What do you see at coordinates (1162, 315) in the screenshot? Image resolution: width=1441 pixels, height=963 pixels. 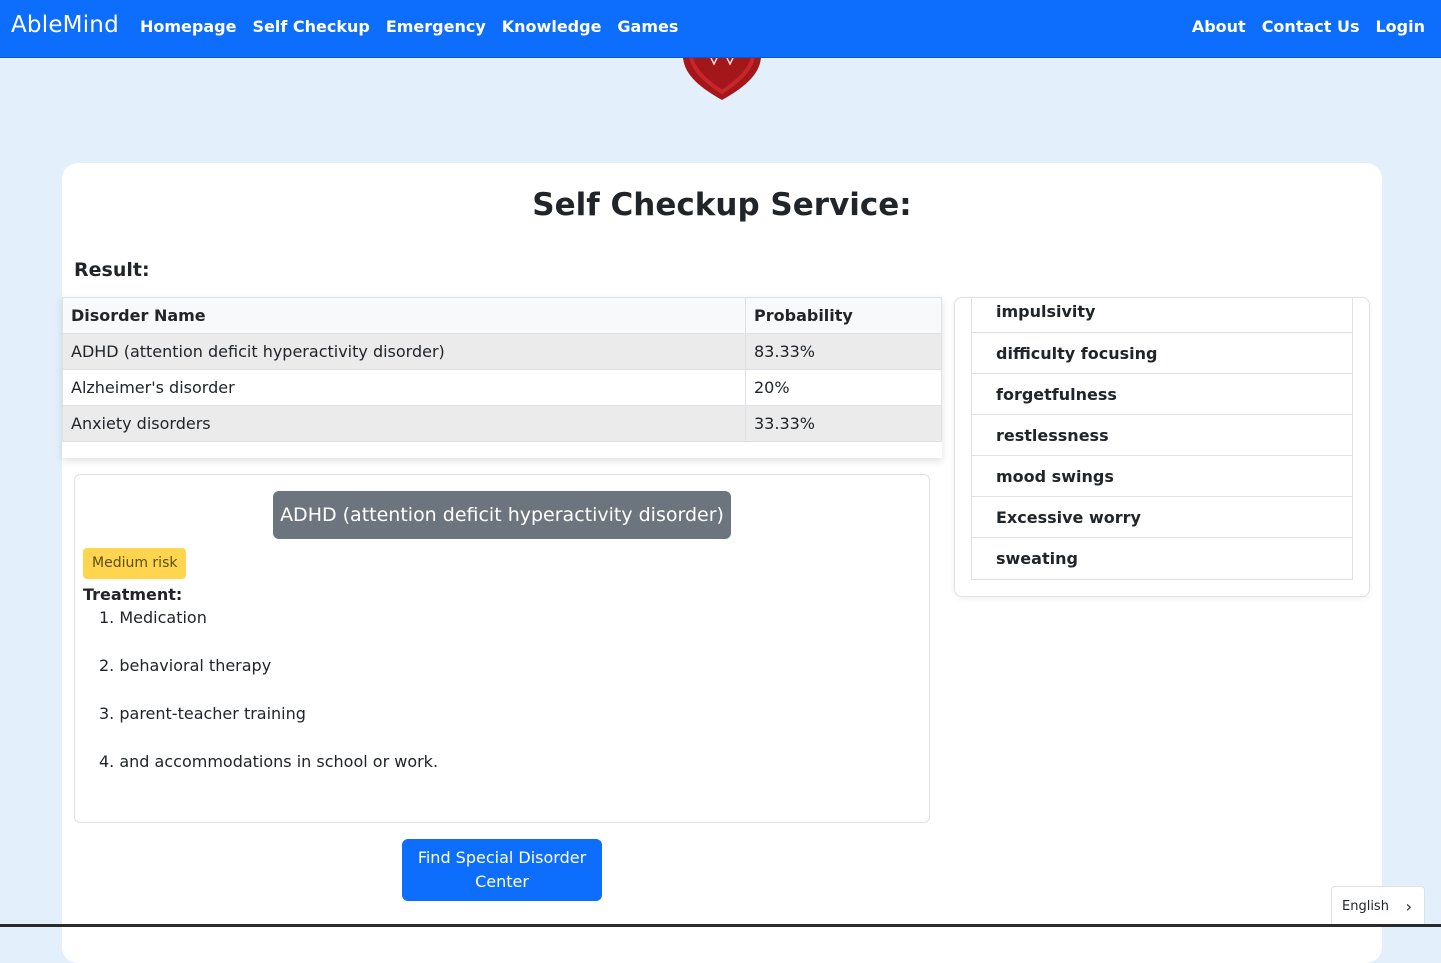 I see `symptom-item: impulsivity` at bounding box center [1162, 315].